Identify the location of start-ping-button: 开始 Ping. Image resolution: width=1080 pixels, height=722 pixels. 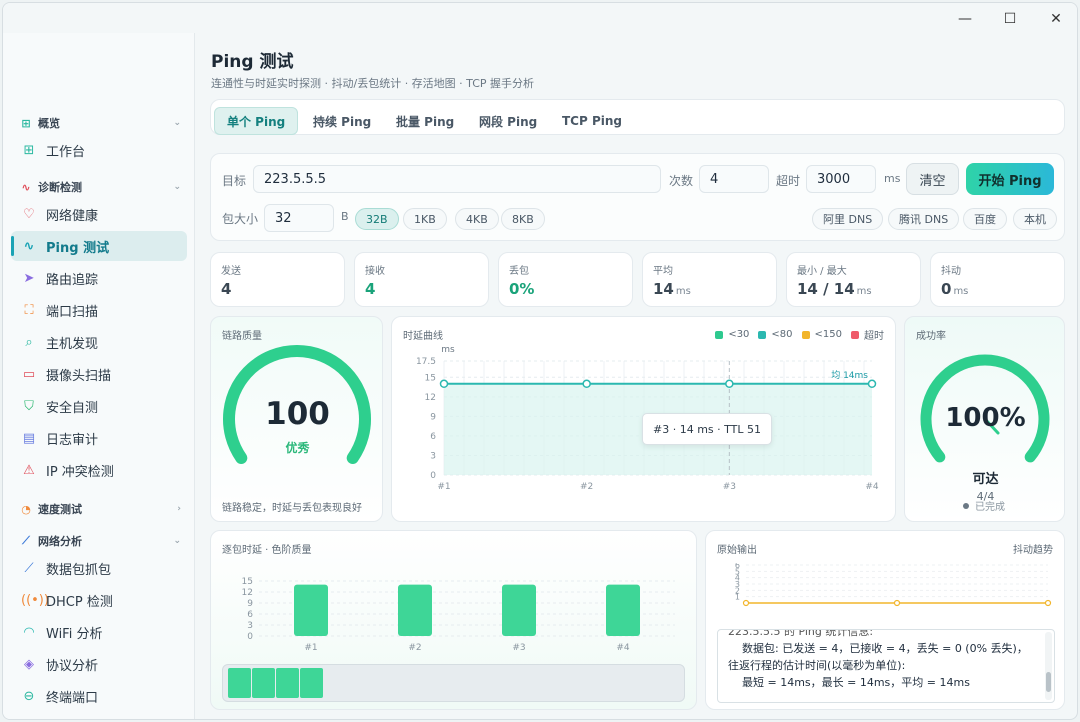
(1010, 179).